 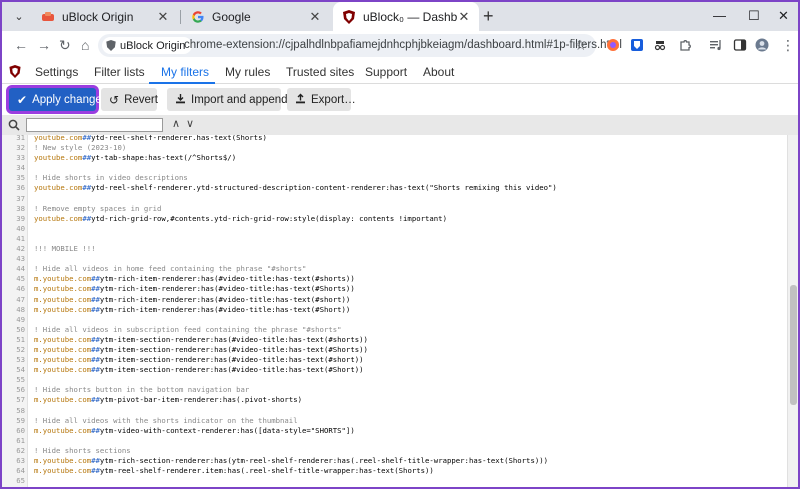 What do you see at coordinates (685, 45) in the screenshot?
I see `extensions-puzzle-icon` at bounding box center [685, 45].